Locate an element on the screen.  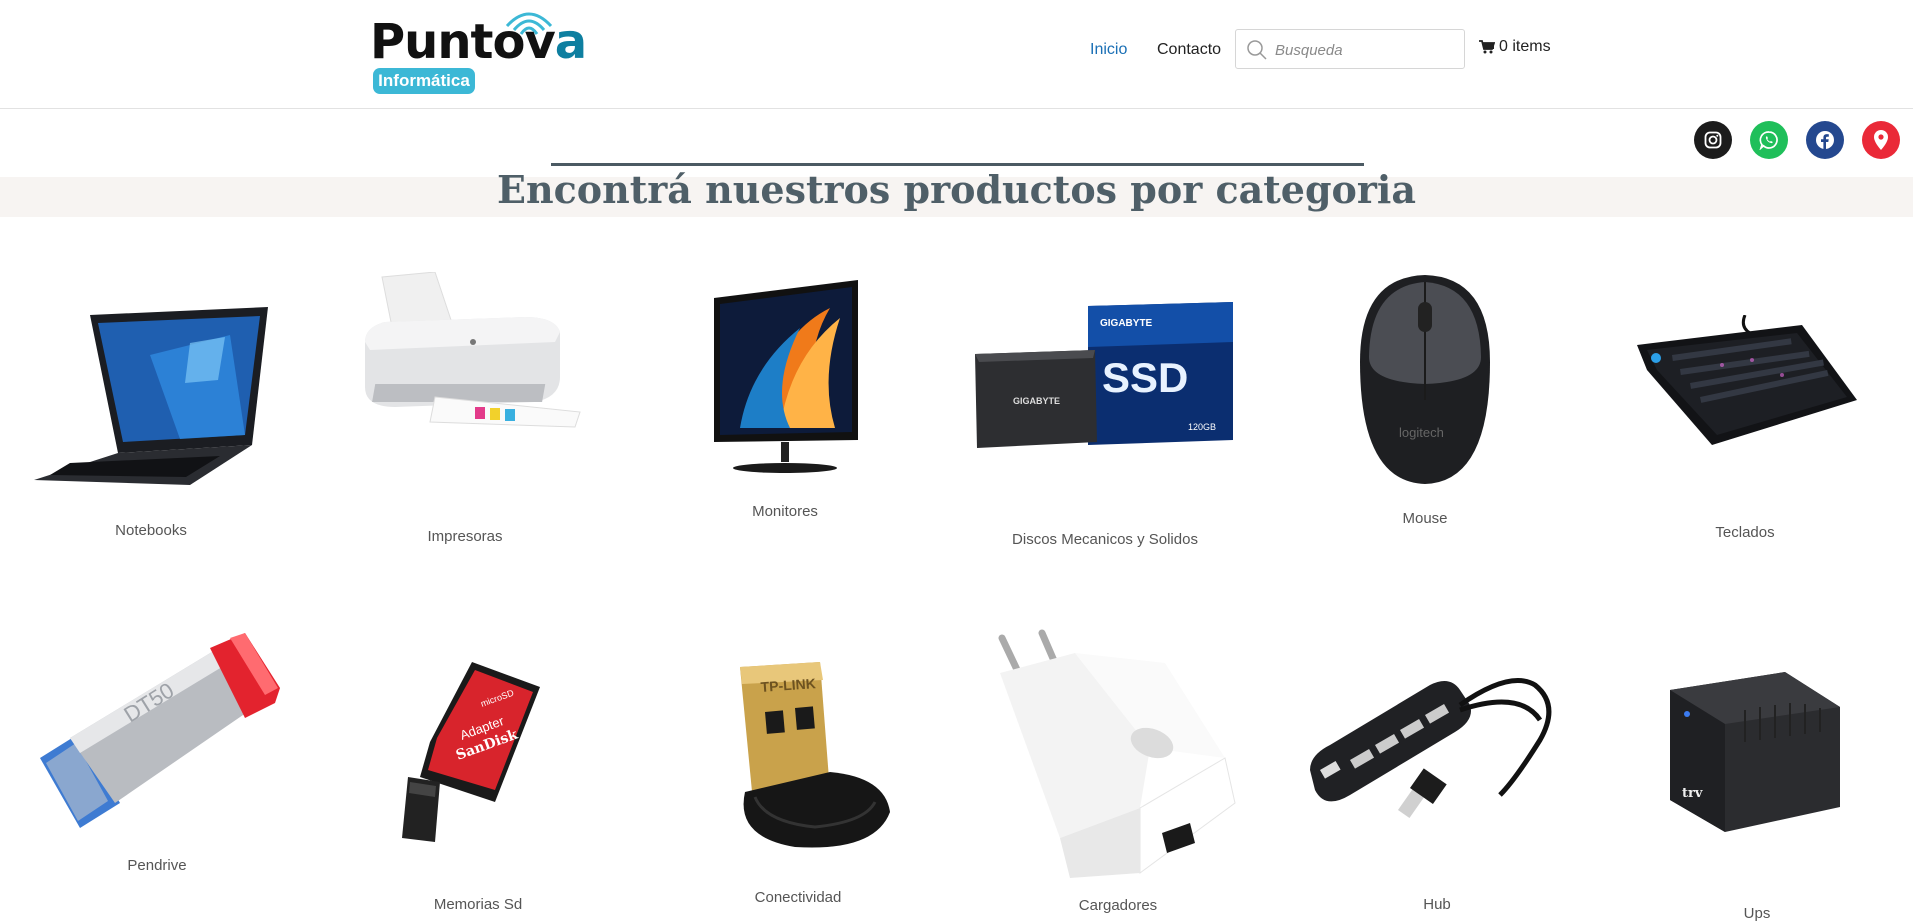
whatsapp-button is located at coordinates (1769, 140).